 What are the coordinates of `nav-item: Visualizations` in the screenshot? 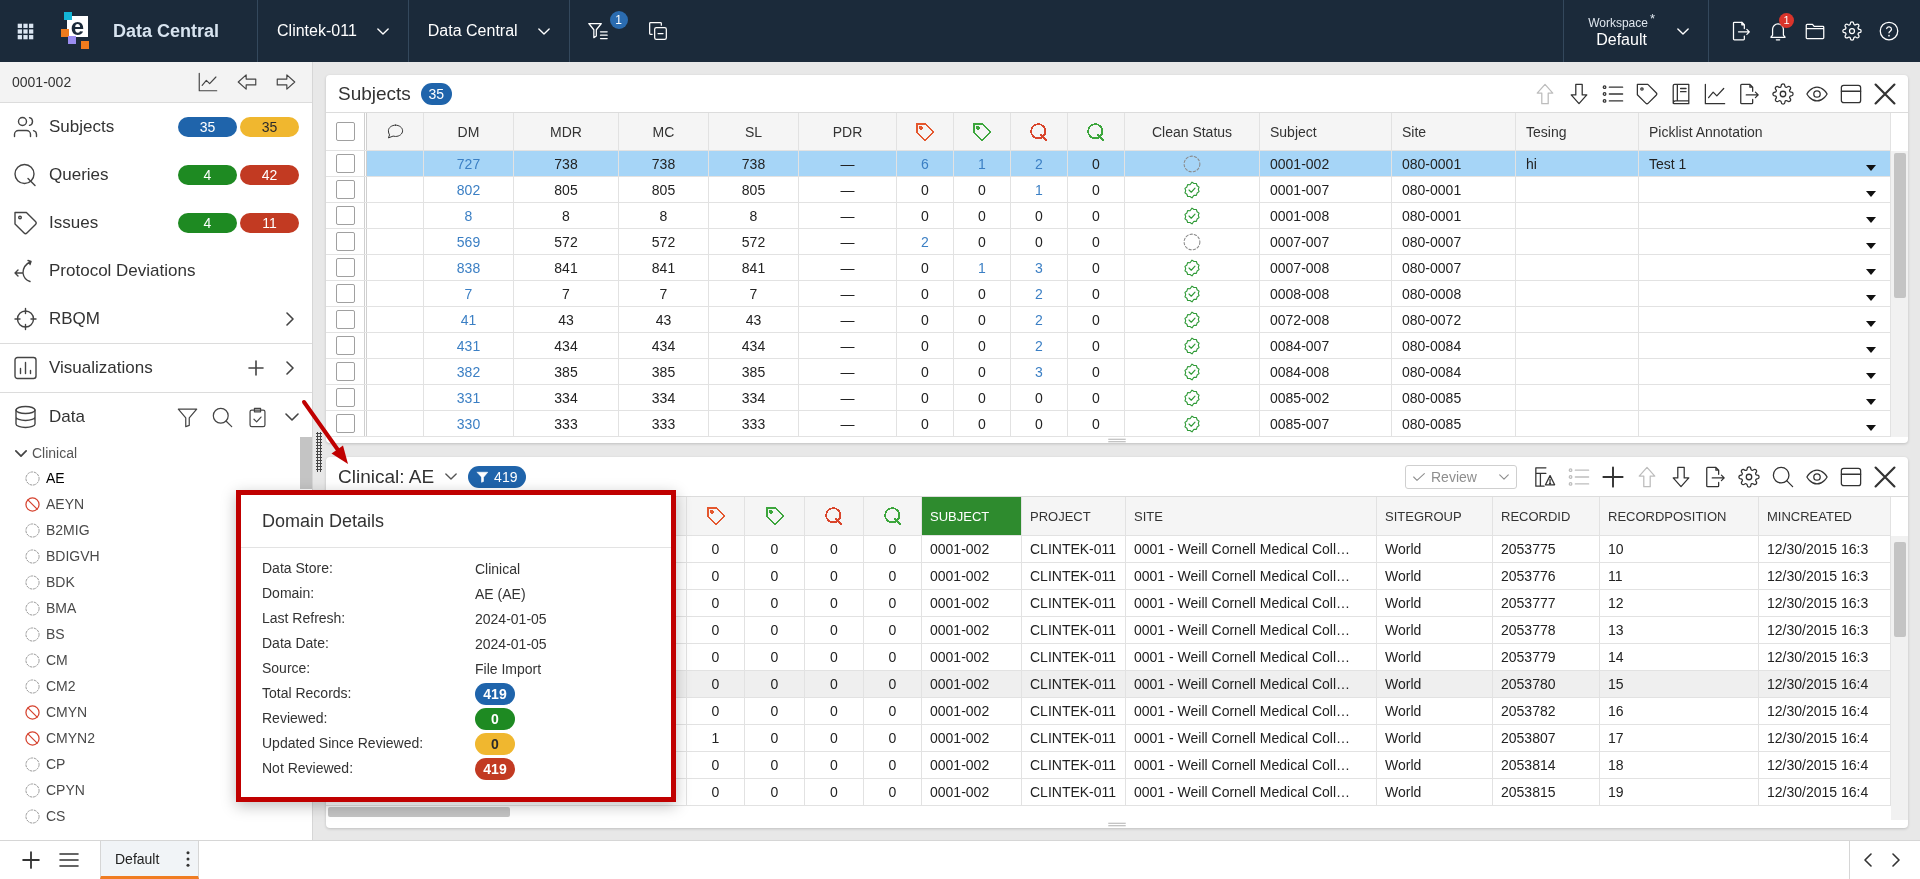 It's located at (83, 368).